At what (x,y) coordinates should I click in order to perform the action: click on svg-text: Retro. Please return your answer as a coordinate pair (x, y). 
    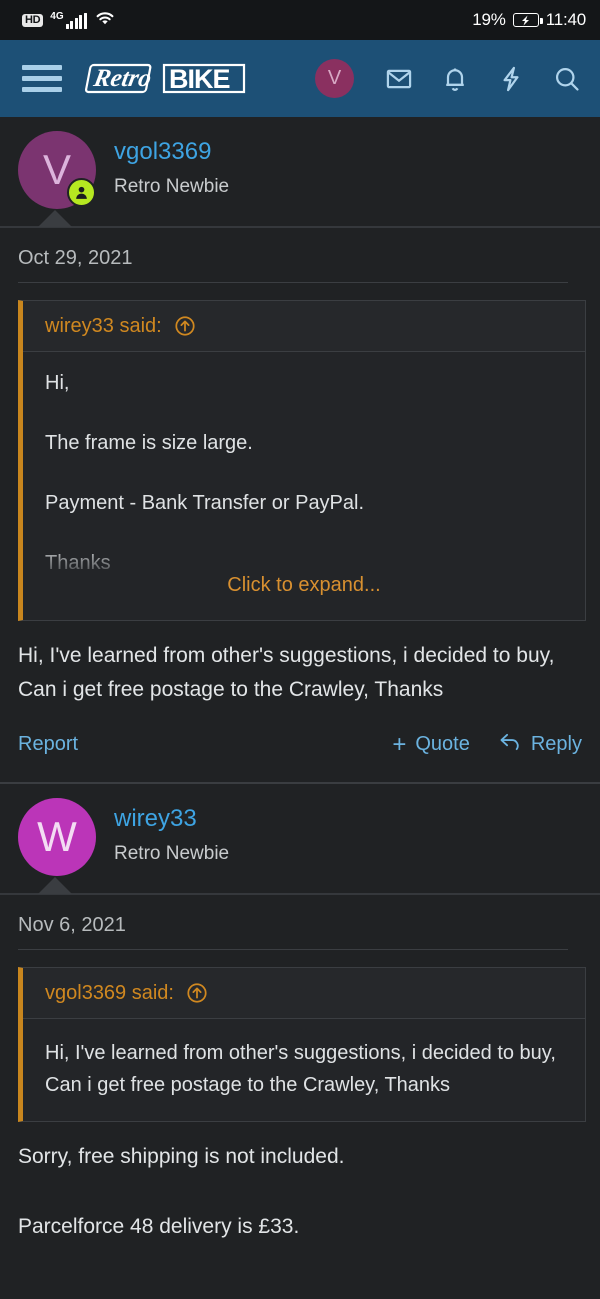
    Looking at the image, I should click on (122, 78).